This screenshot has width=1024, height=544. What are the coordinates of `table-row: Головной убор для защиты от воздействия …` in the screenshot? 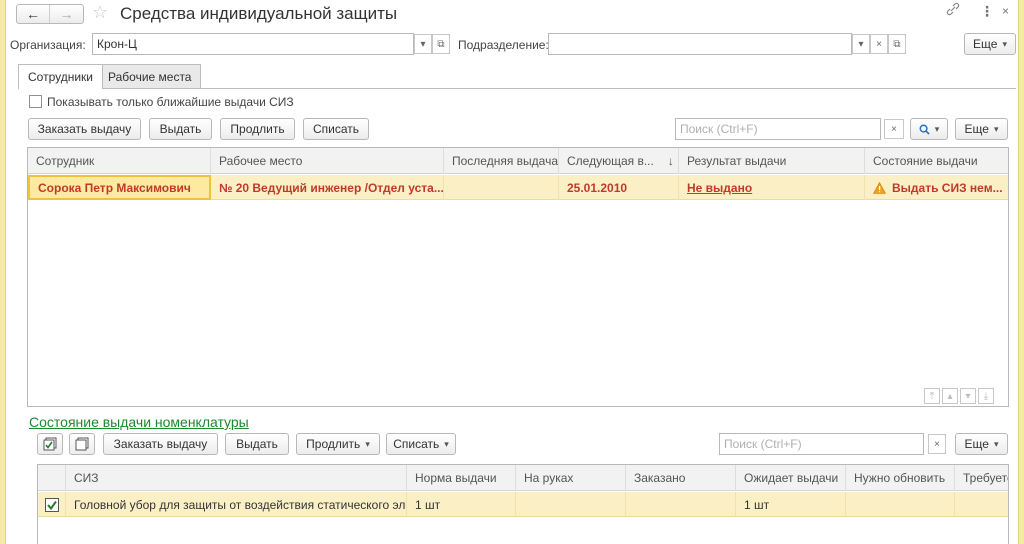 It's located at (523, 504).